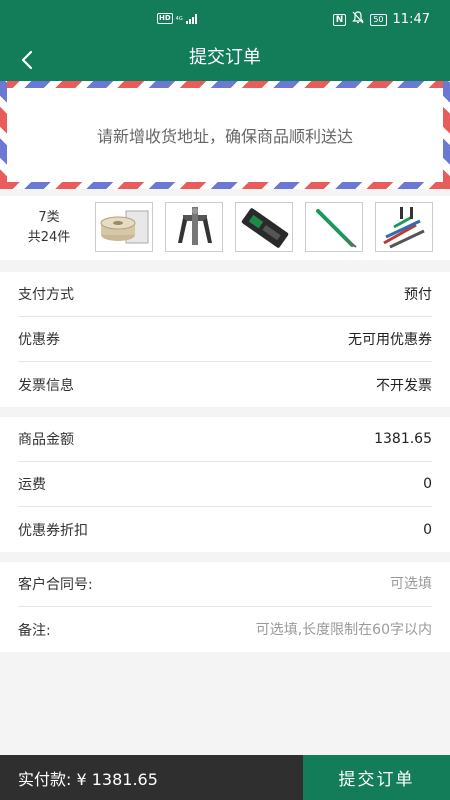 The image size is (450, 800). What do you see at coordinates (34, 630) in the screenshot?
I see `remark-label: 备注:` at bounding box center [34, 630].